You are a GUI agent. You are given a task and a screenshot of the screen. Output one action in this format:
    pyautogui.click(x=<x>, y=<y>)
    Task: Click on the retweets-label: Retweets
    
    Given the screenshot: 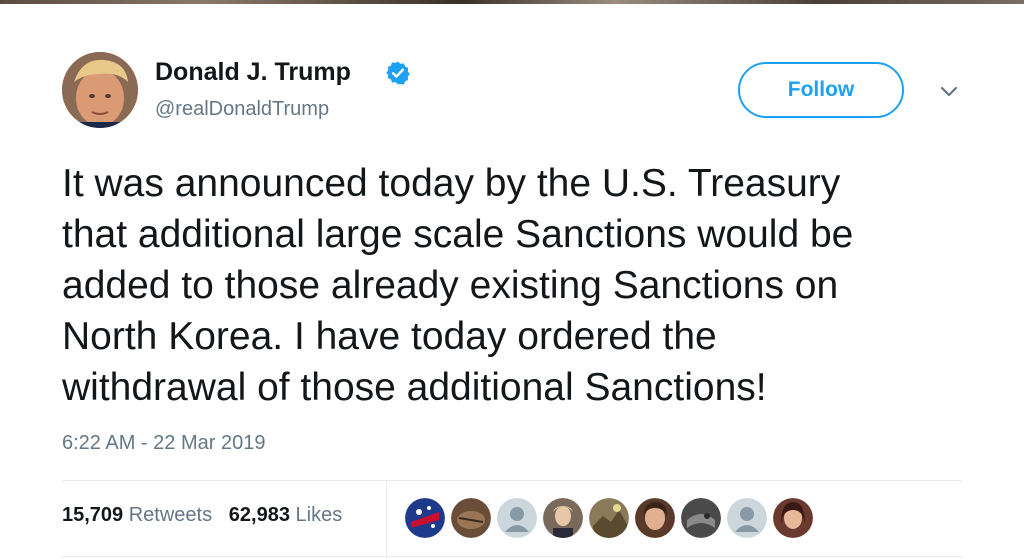 What is the action you would take?
    pyautogui.click(x=170, y=515)
    